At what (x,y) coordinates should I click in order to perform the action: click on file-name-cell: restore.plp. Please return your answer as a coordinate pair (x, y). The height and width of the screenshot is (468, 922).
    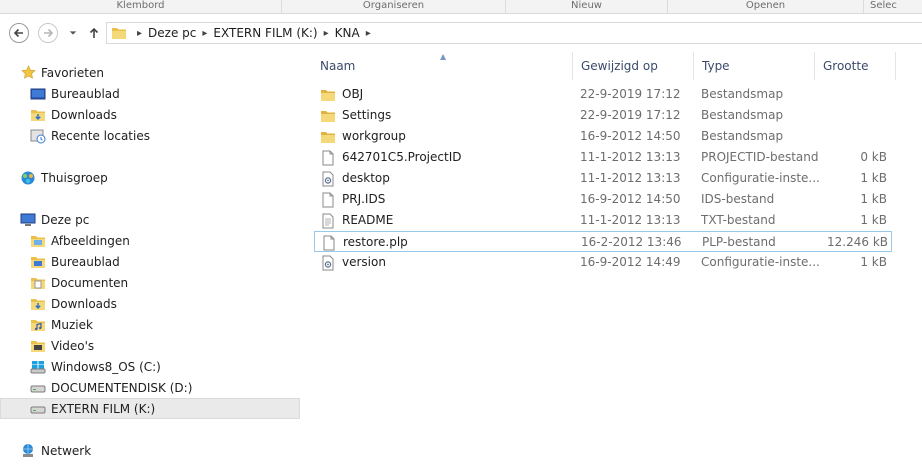
    Looking at the image, I should click on (448, 242).